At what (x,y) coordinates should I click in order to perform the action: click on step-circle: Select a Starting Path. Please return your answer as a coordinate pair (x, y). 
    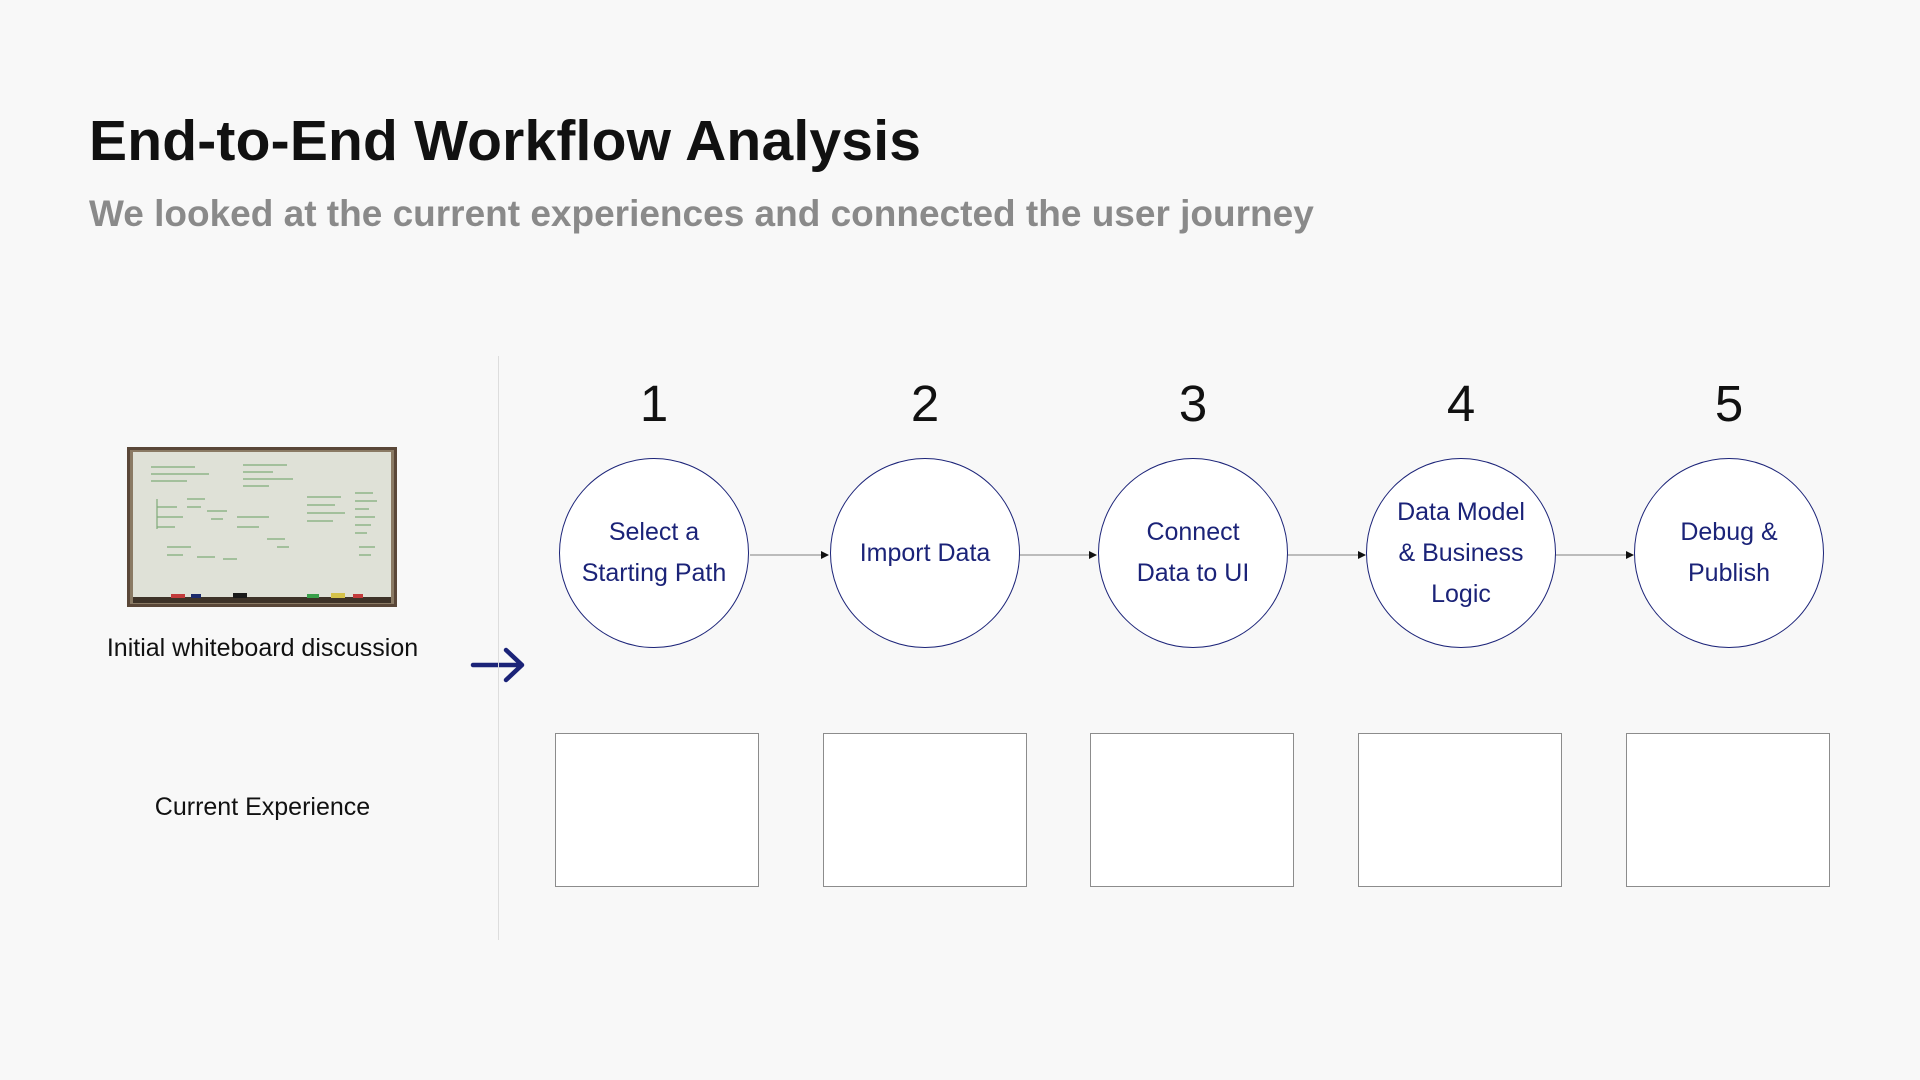
    Looking at the image, I should click on (654, 553).